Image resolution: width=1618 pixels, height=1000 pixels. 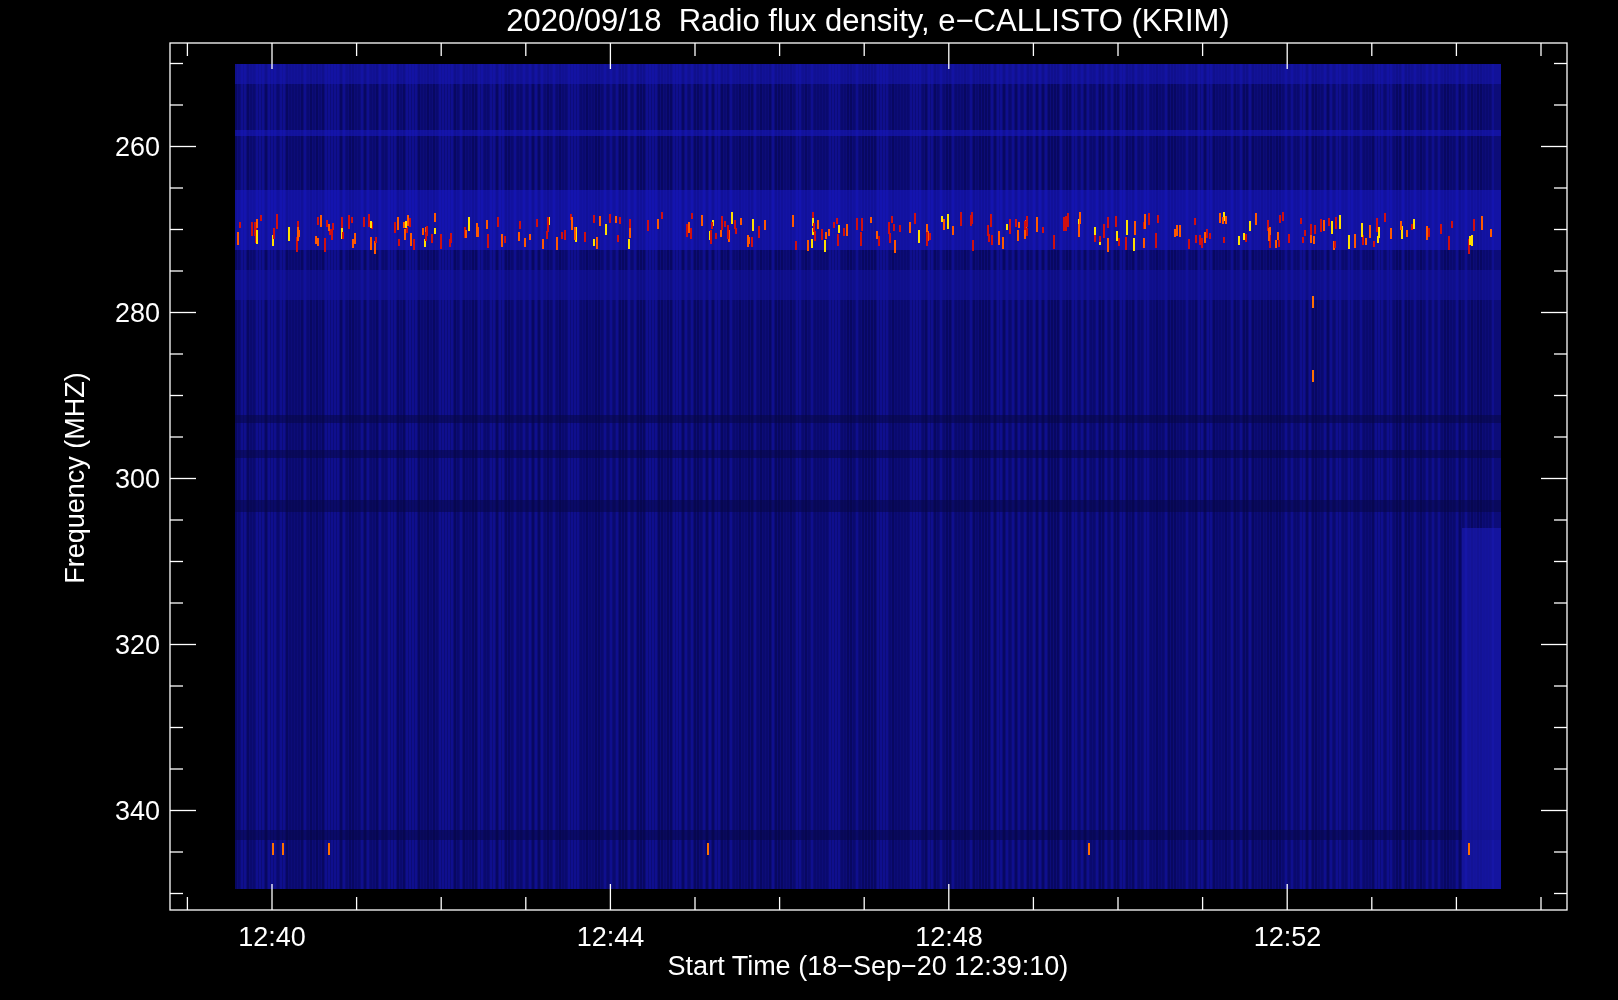 What do you see at coordinates (1287, 937) in the screenshot?
I see `tick-label: 12:52` at bounding box center [1287, 937].